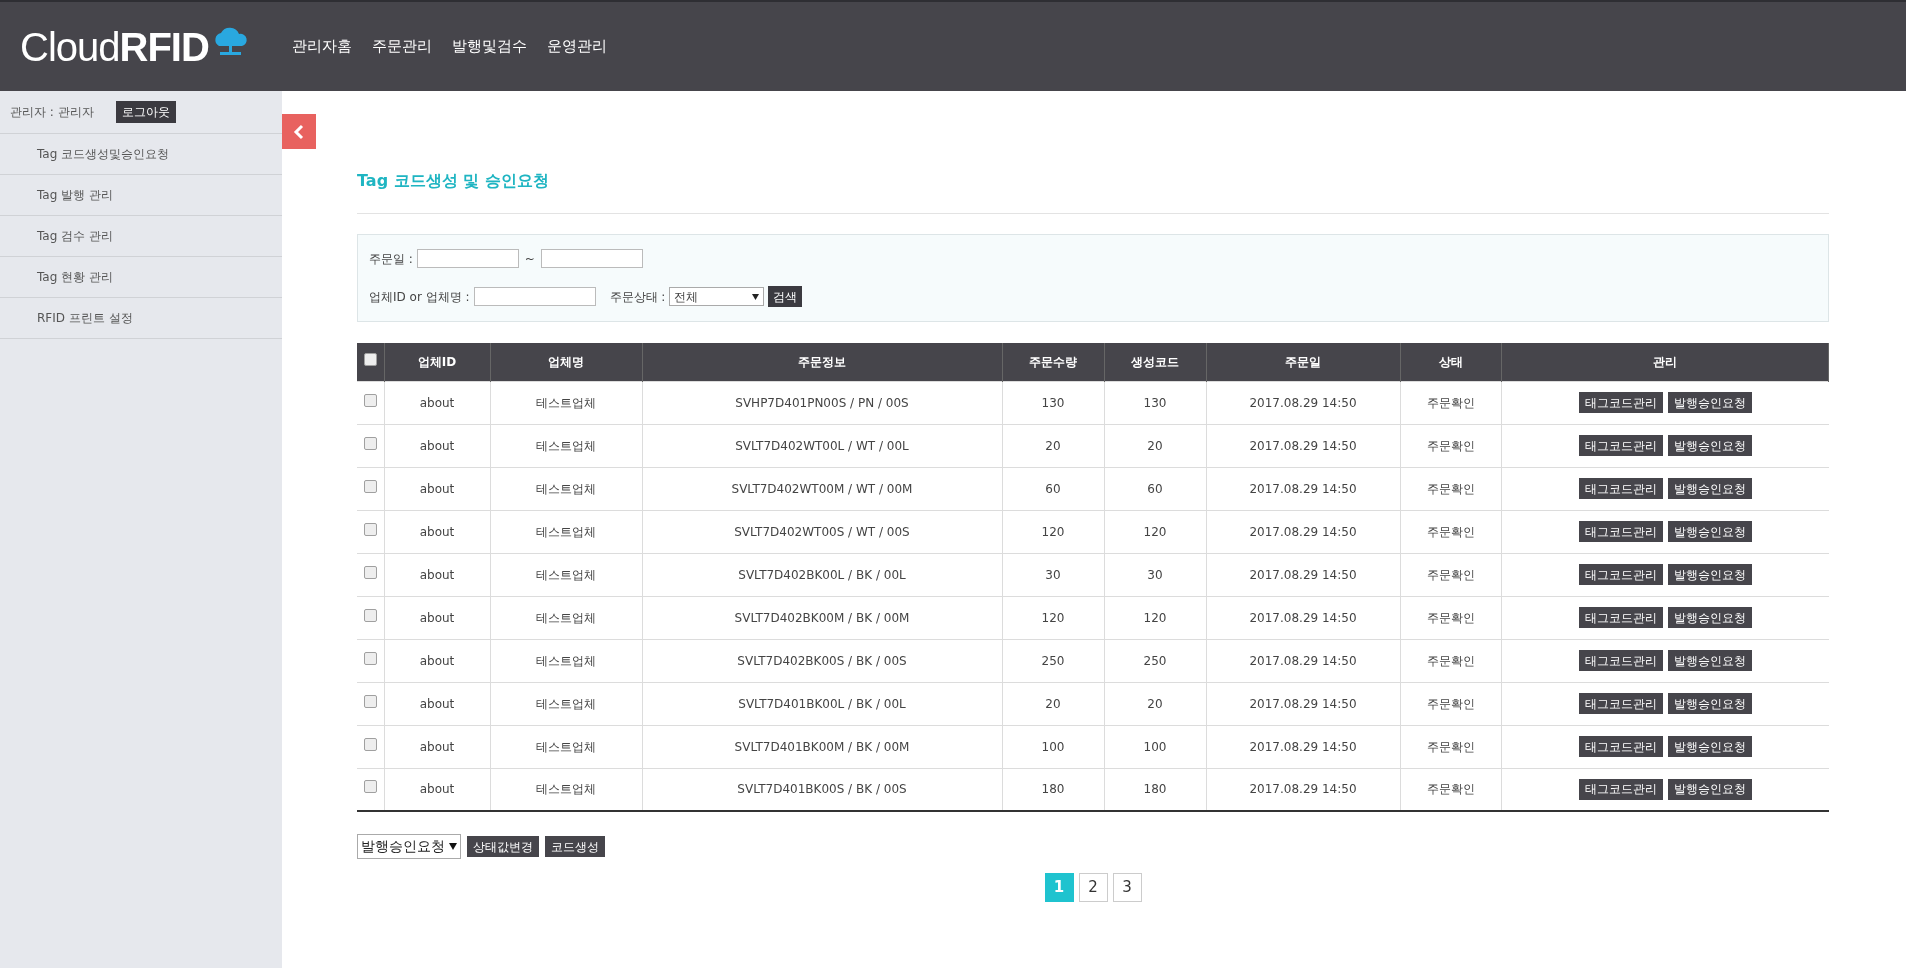  Describe the element at coordinates (402, 46) in the screenshot. I see `nav-link: 주문관리` at that location.